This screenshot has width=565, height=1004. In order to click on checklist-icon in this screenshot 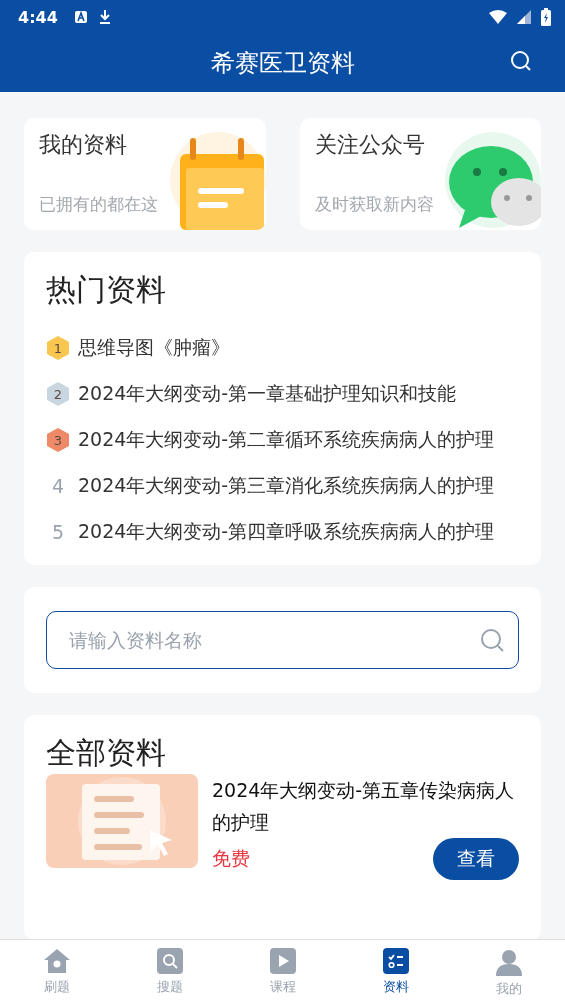, I will do `click(395, 961)`.